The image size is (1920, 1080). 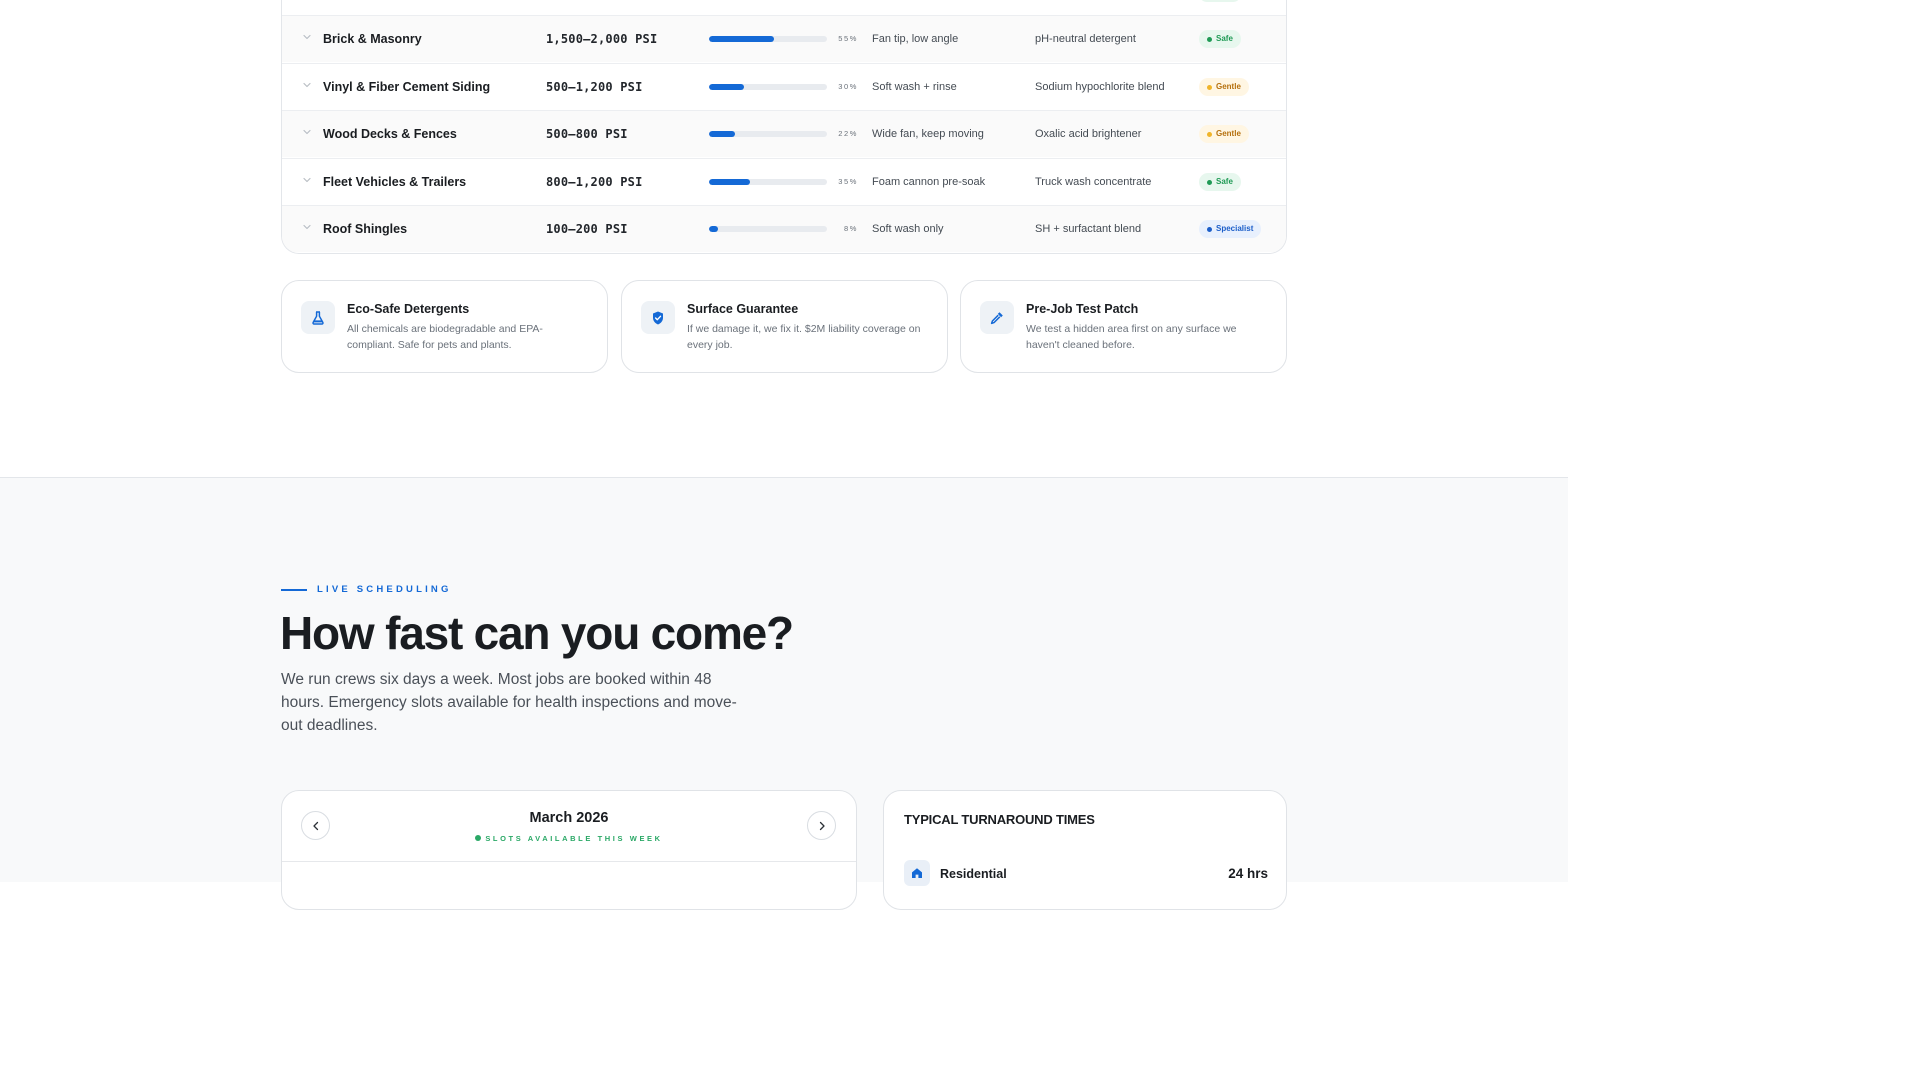 I want to click on psi-range: 800–1,200 PSI, so click(x=594, y=181).